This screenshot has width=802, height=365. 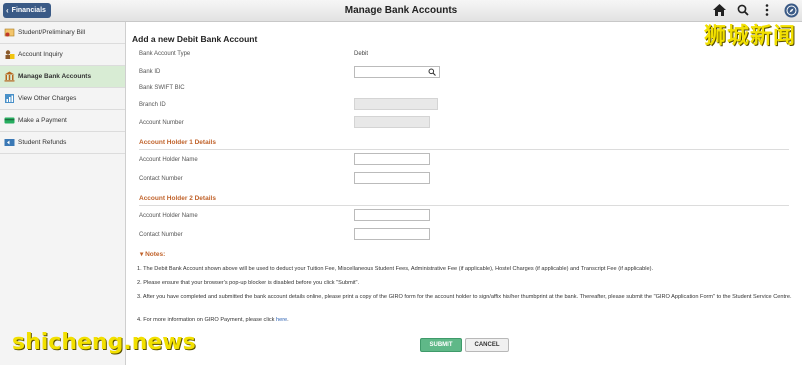 I want to click on bank-account-type-value: Debit, so click(x=361, y=54).